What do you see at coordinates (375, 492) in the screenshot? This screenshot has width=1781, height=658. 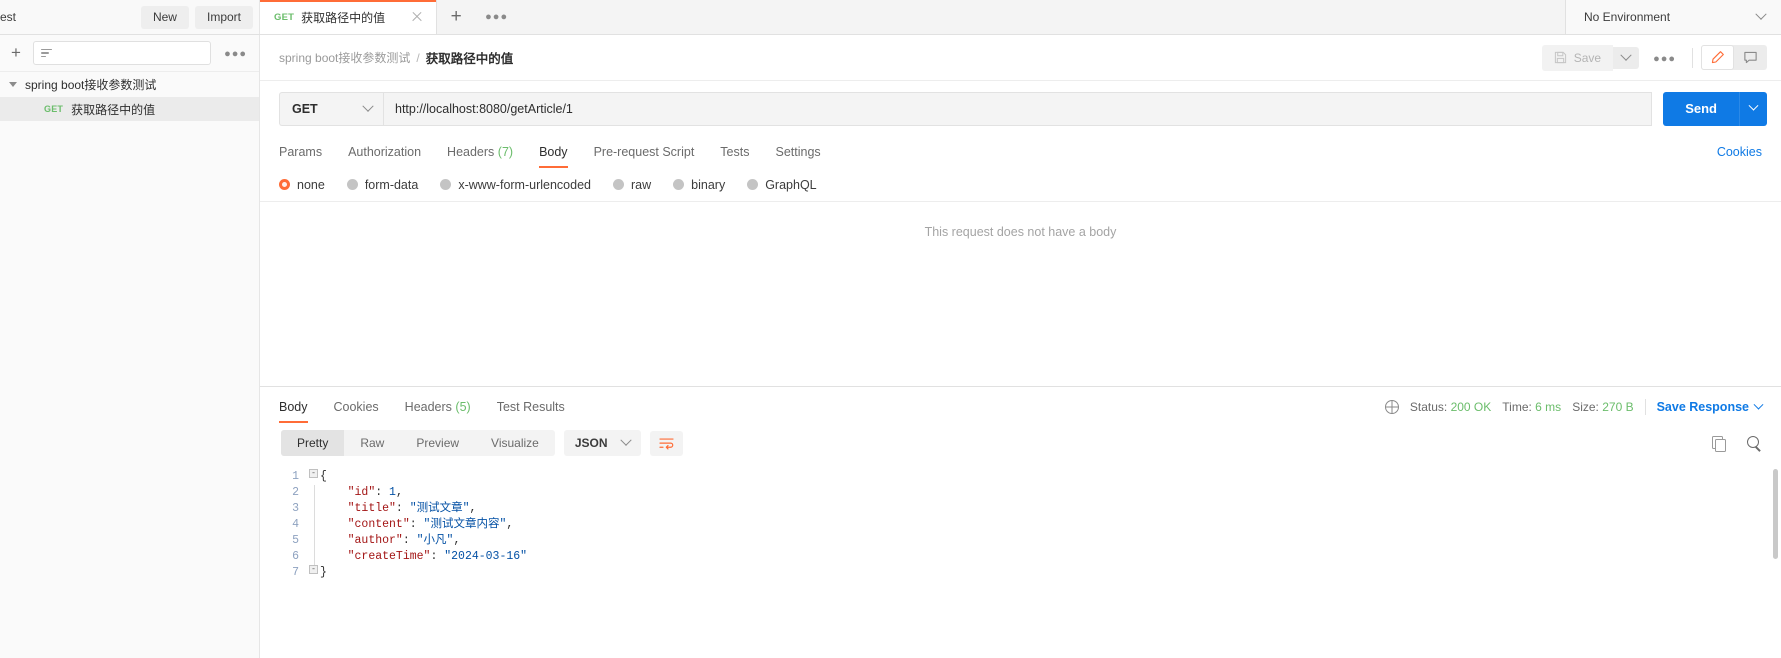 I see `code-line: "id": 1,` at bounding box center [375, 492].